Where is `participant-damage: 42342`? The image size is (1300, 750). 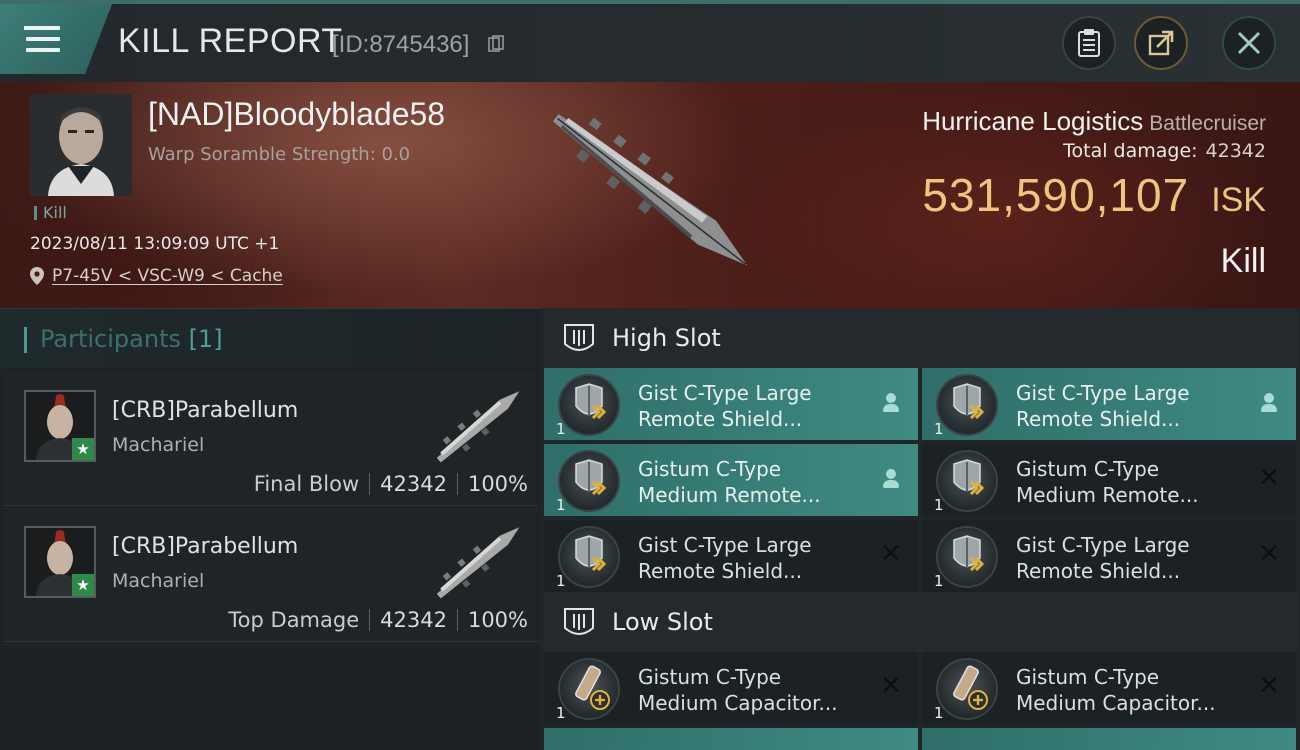
participant-damage: 42342 is located at coordinates (413, 620).